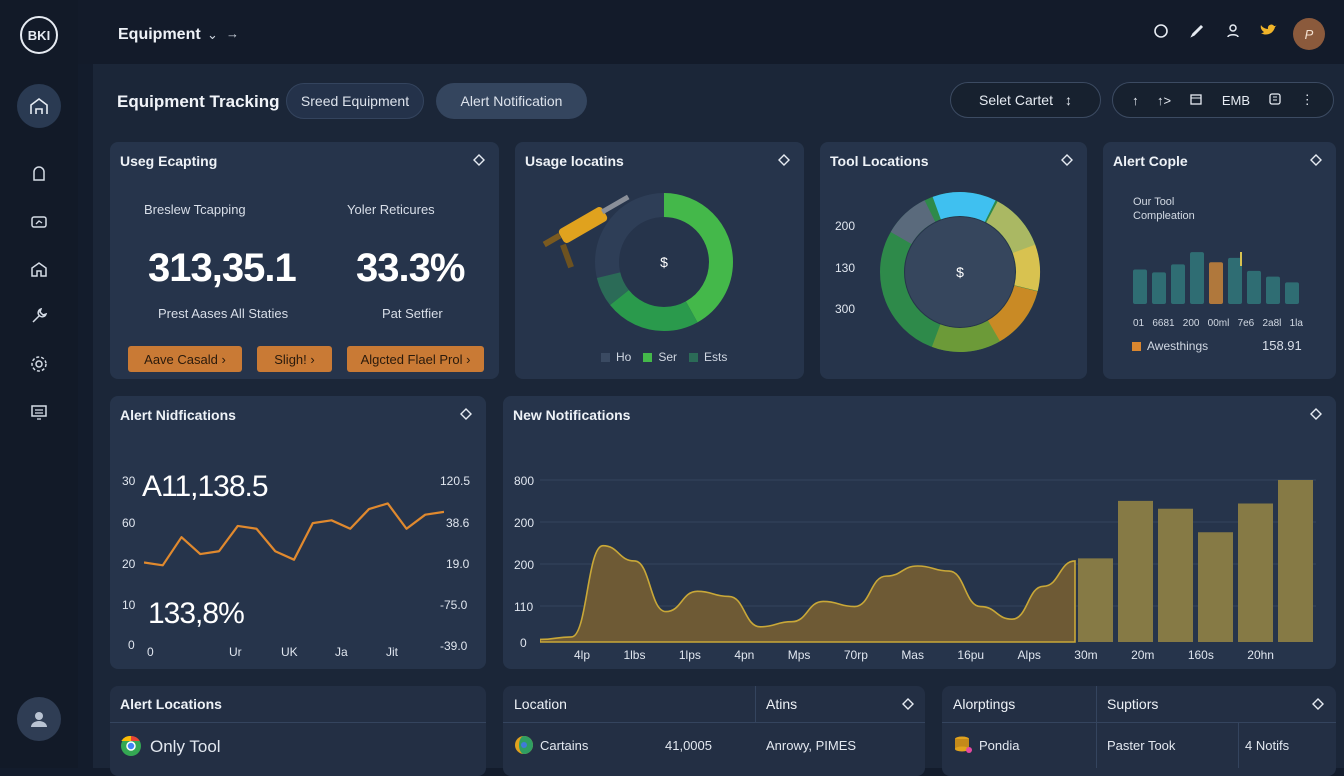 This screenshot has width=1344, height=776. I want to click on radial-center-label: $, so click(960, 272).